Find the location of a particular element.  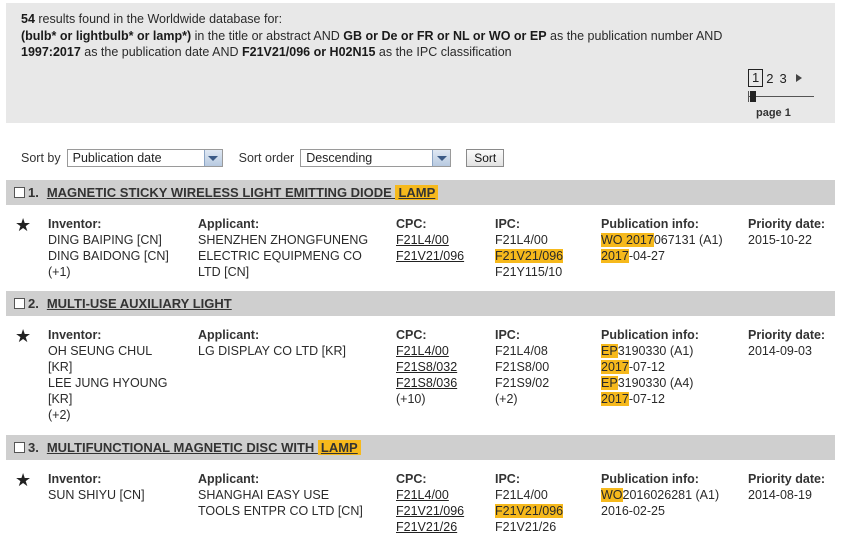

next-page-arrow-icon is located at coordinates (798, 78).